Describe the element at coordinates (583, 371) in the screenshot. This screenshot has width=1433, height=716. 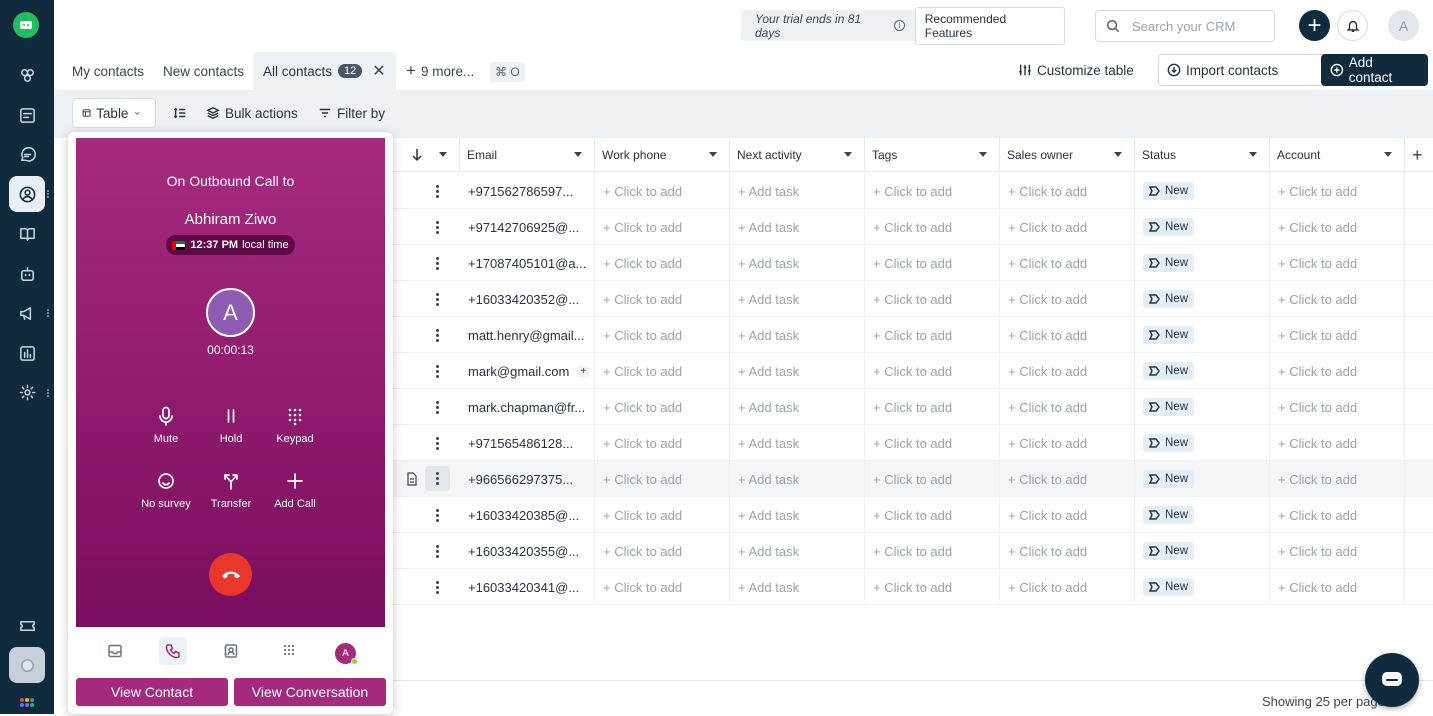
I see `more-tag-icon: +` at that location.